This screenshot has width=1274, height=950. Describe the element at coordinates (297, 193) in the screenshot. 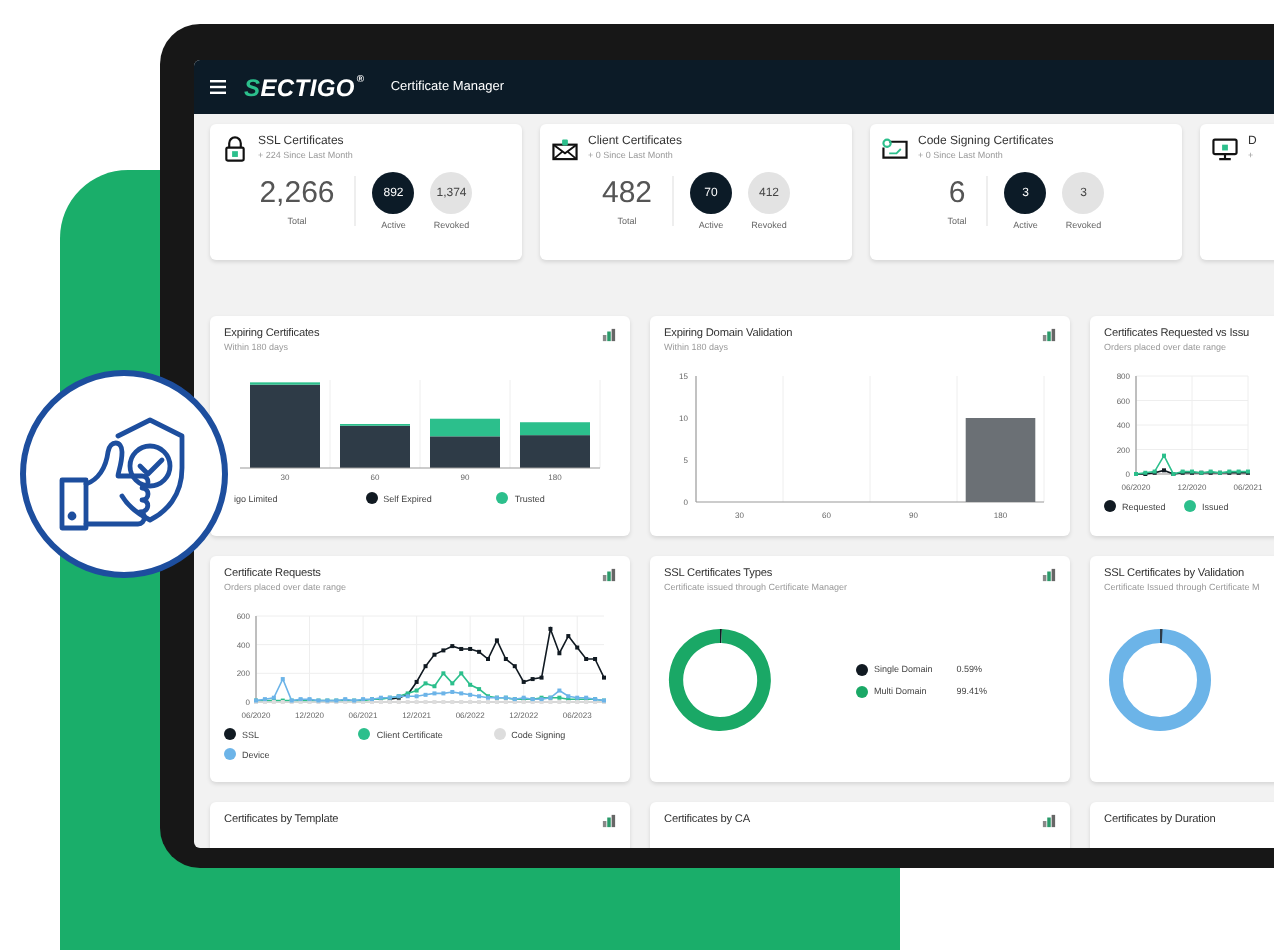

I see `total-count: 2,266` at that location.